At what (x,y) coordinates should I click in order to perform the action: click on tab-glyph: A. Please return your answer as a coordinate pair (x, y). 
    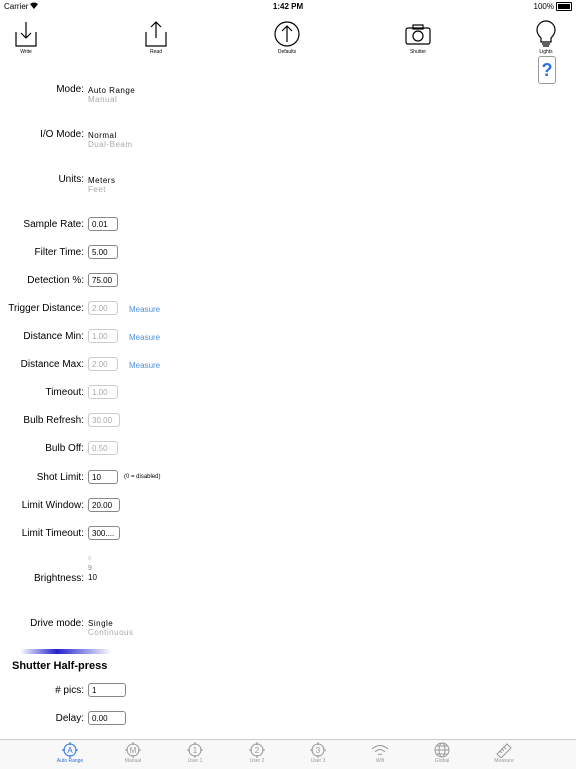
    Looking at the image, I should click on (70, 750).